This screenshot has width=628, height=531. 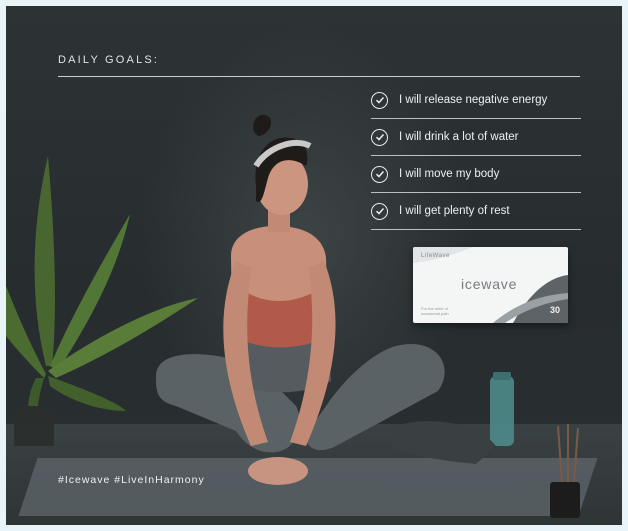 I want to click on goal-item: I will get plenty of rest, so click(x=476, y=211).